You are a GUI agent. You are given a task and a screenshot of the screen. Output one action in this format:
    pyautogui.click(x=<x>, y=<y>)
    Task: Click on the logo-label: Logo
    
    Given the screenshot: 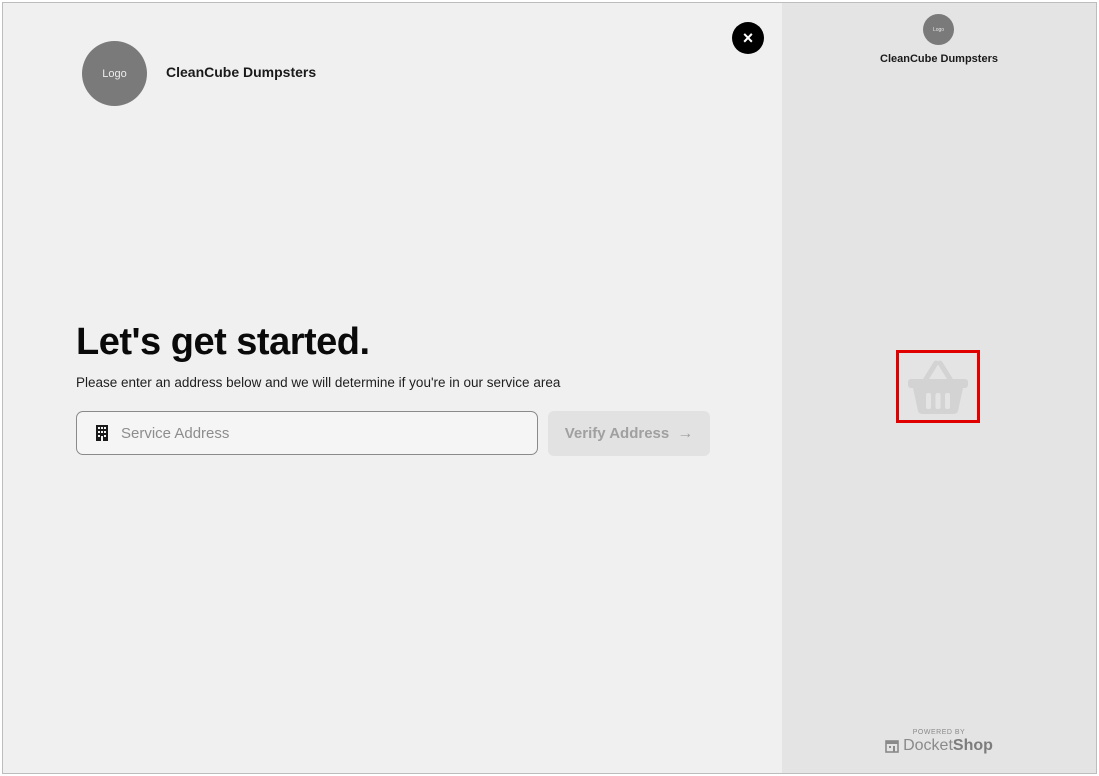 What is the action you would take?
    pyautogui.click(x=114, y=73)
    